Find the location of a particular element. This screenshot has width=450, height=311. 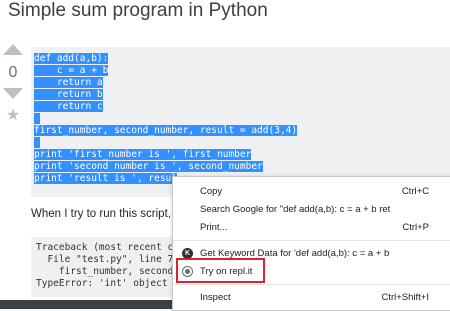

menu-item-shortcut: Ctrl+C is located at coordinates (415, 191).